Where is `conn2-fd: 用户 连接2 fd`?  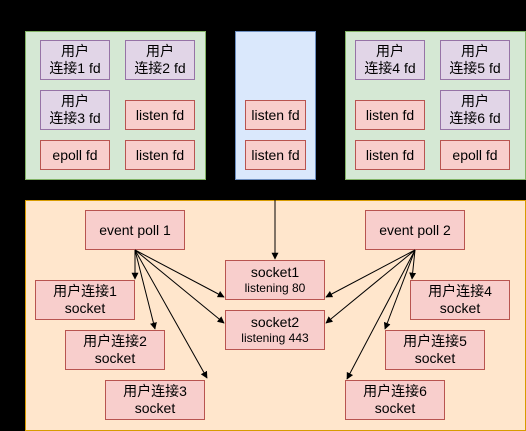 conn2-fd: 用户 连接2 fd is located at coordinates (160, 60).